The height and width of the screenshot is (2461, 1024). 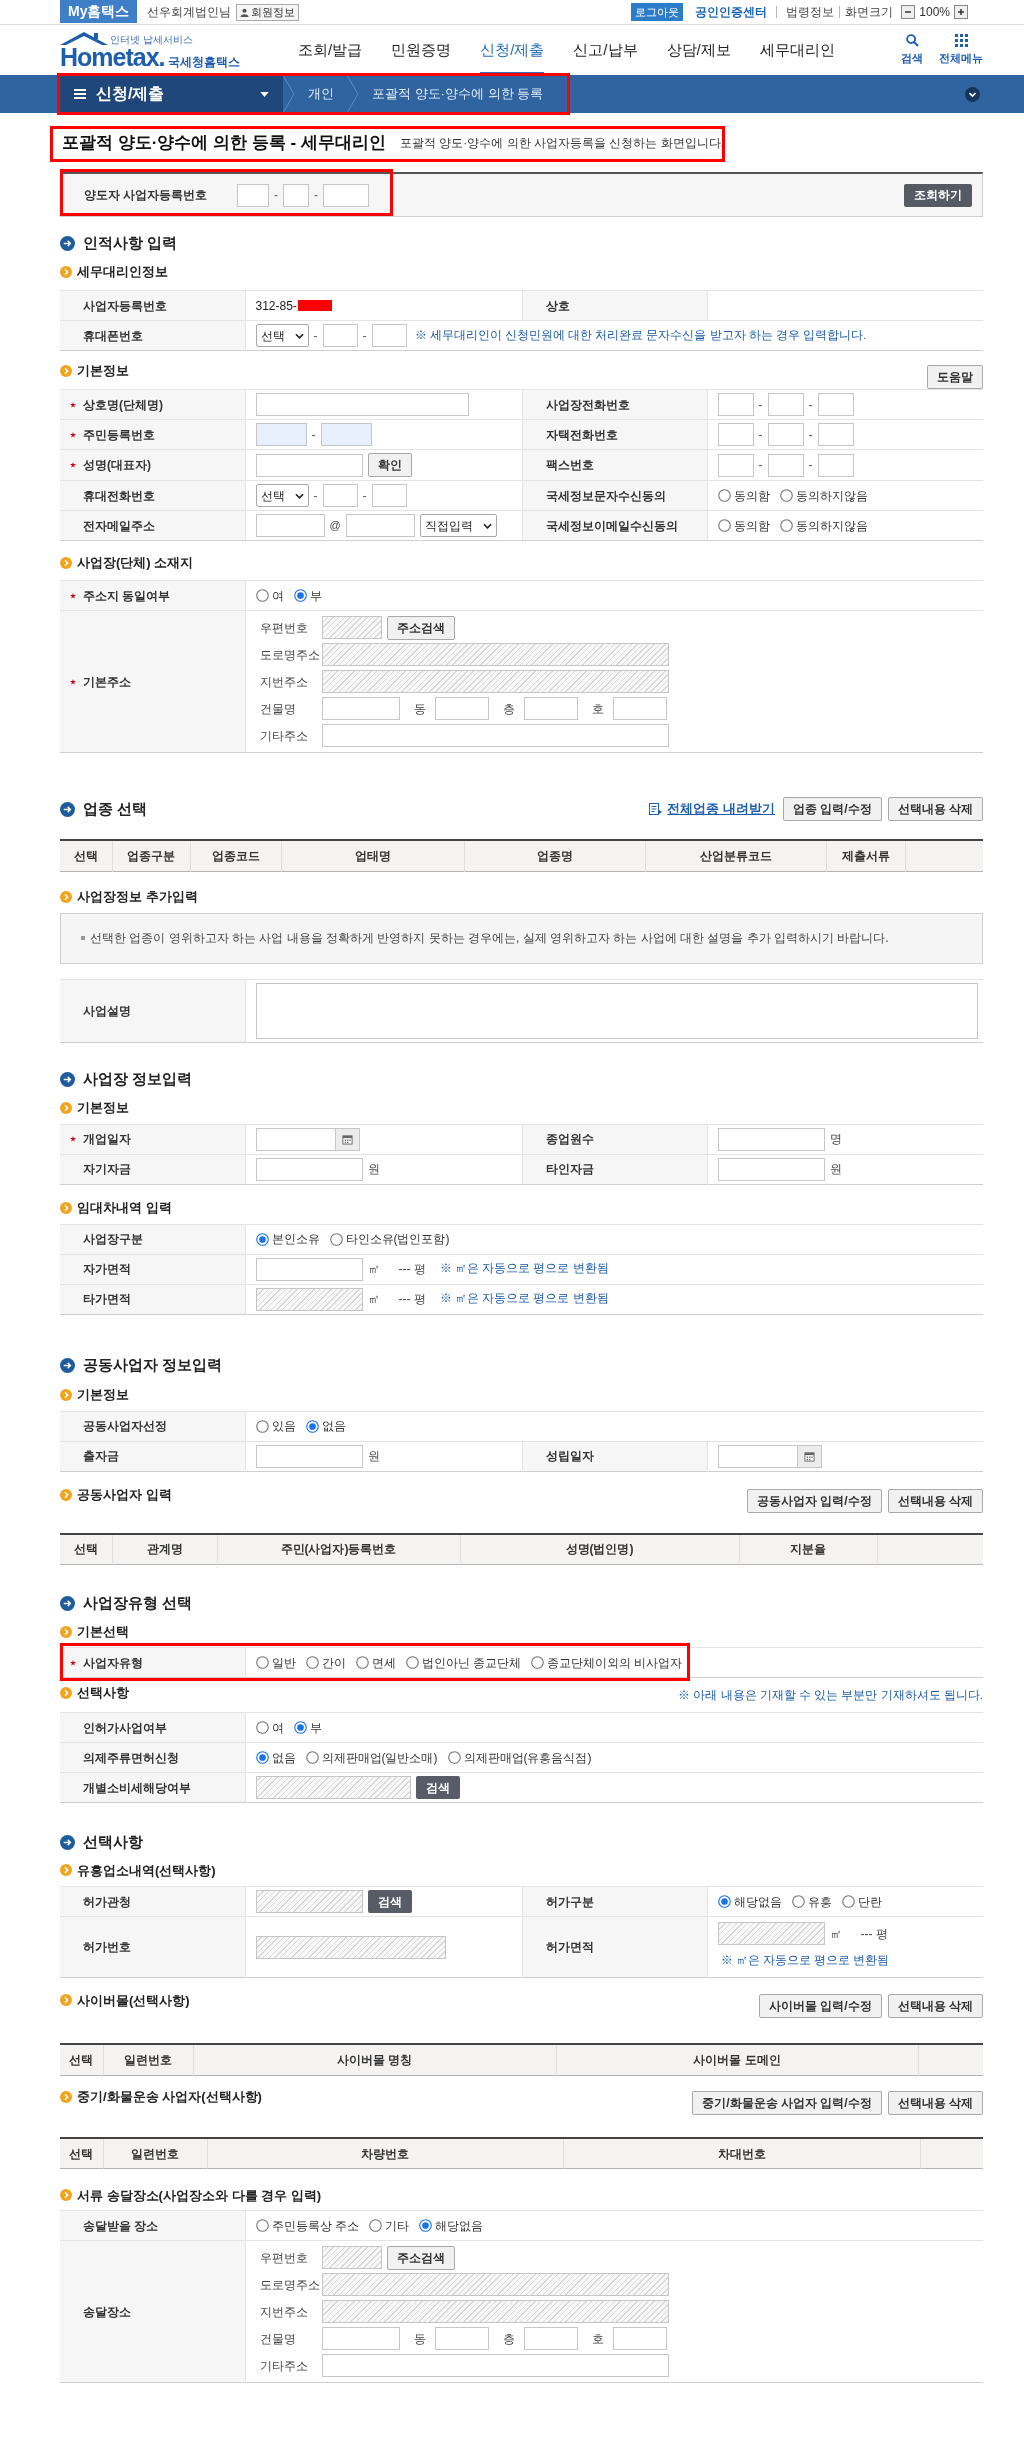 I want to click on radio-option: 의제판매업(일반소매), so click(x=371, y=1757).